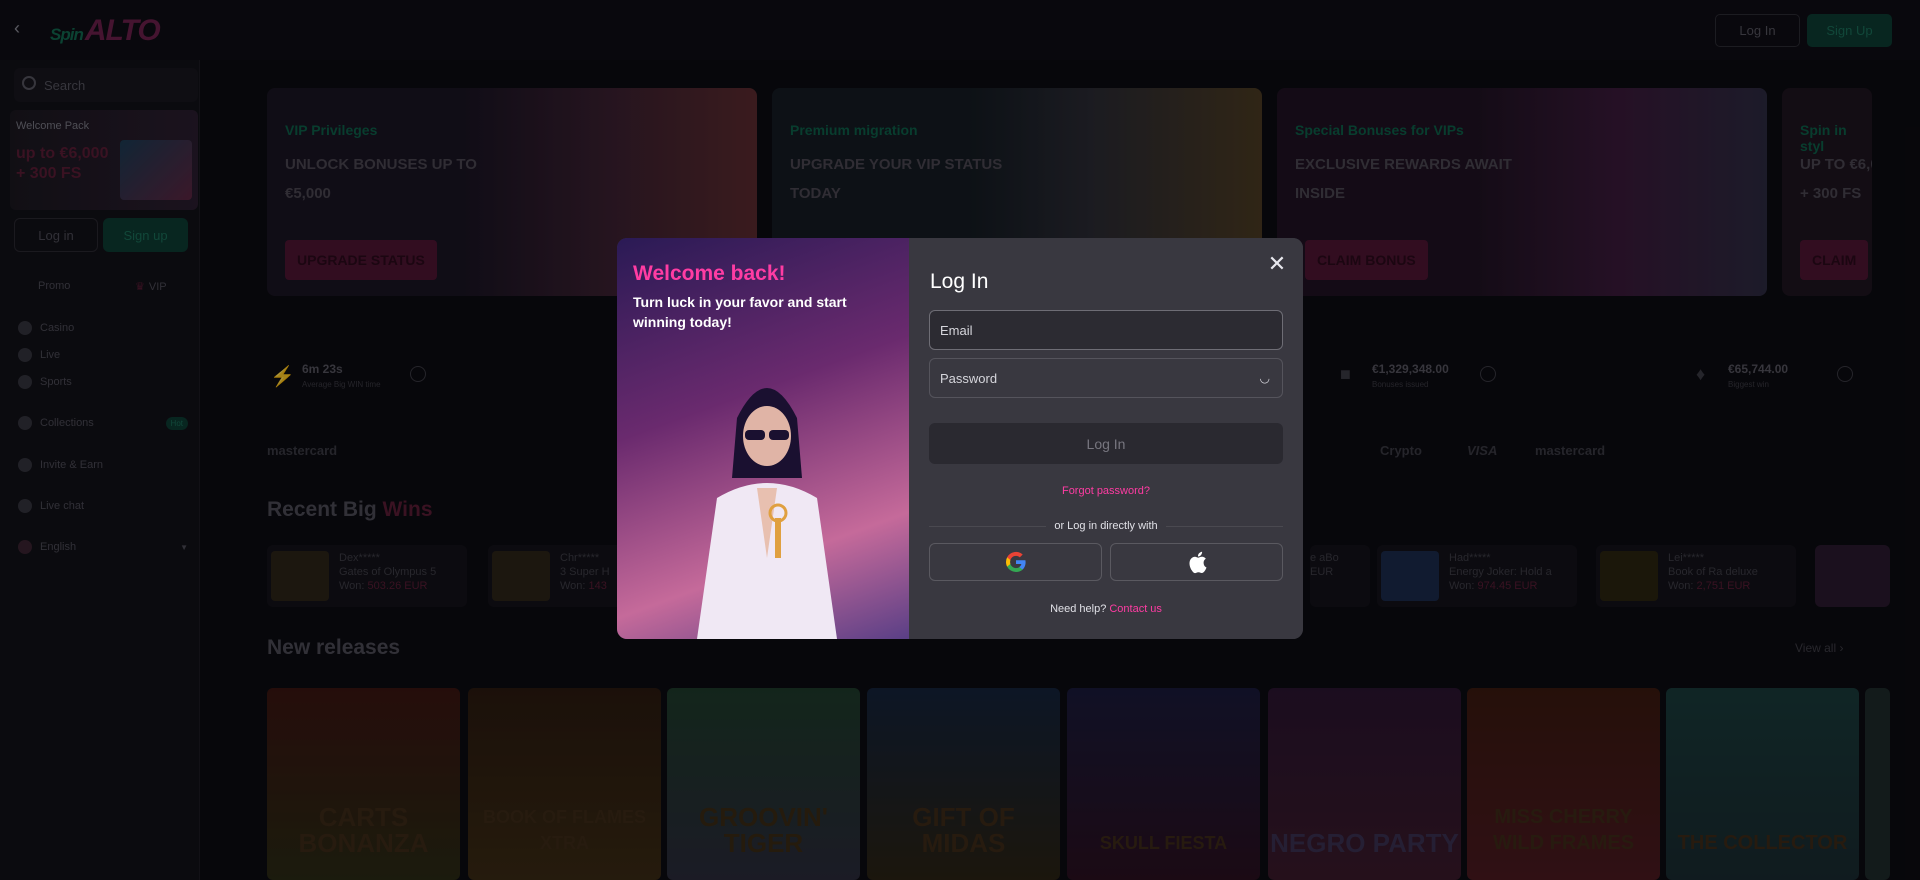 The width and height of the screenshot is (1920, 880). What do you see at coordinates (1078, 609) in the screenshot?
I see `need-help-label: Need help?` at bounding box center [1078, 609].